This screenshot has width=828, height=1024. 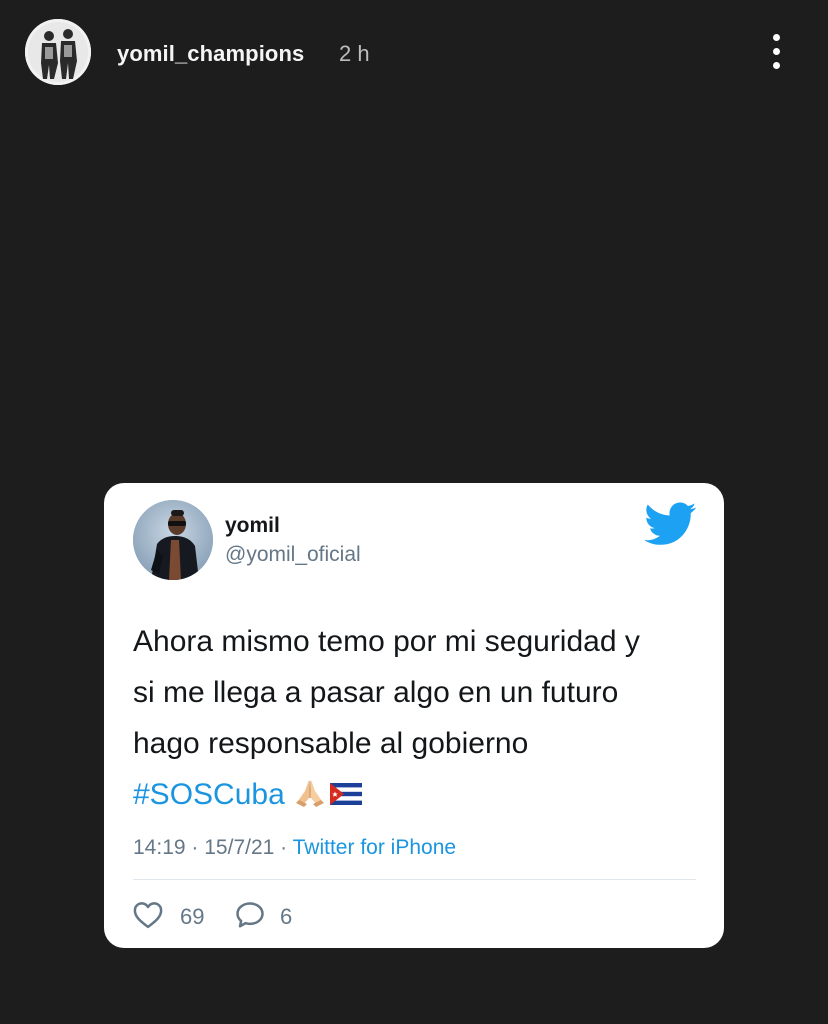 I want to click on tweet-author-avatar, so click(x=173, y=540).